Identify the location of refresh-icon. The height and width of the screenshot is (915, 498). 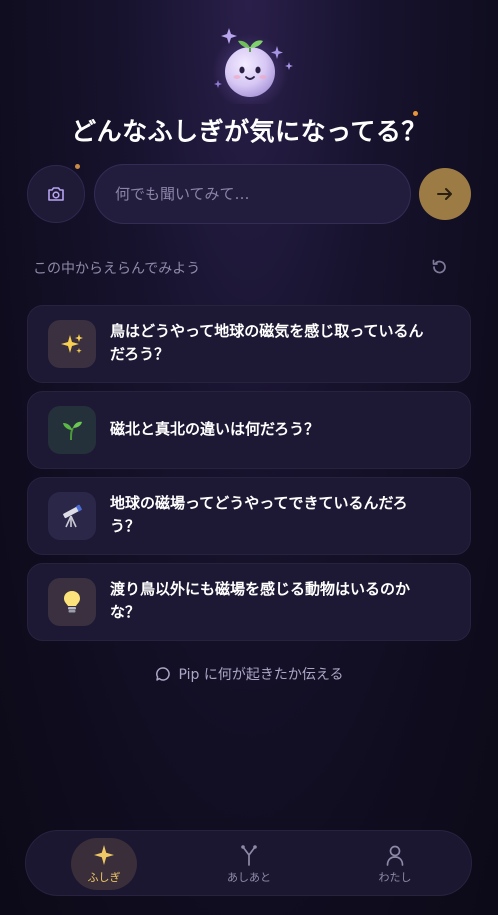
(439, 266).